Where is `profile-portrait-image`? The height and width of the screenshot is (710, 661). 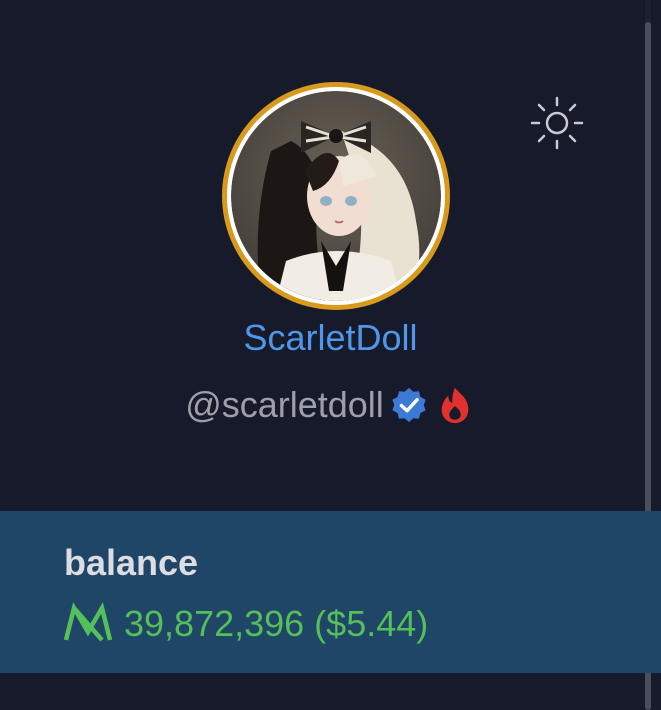
profile-portrait-image is located at coordinates (336, 196).